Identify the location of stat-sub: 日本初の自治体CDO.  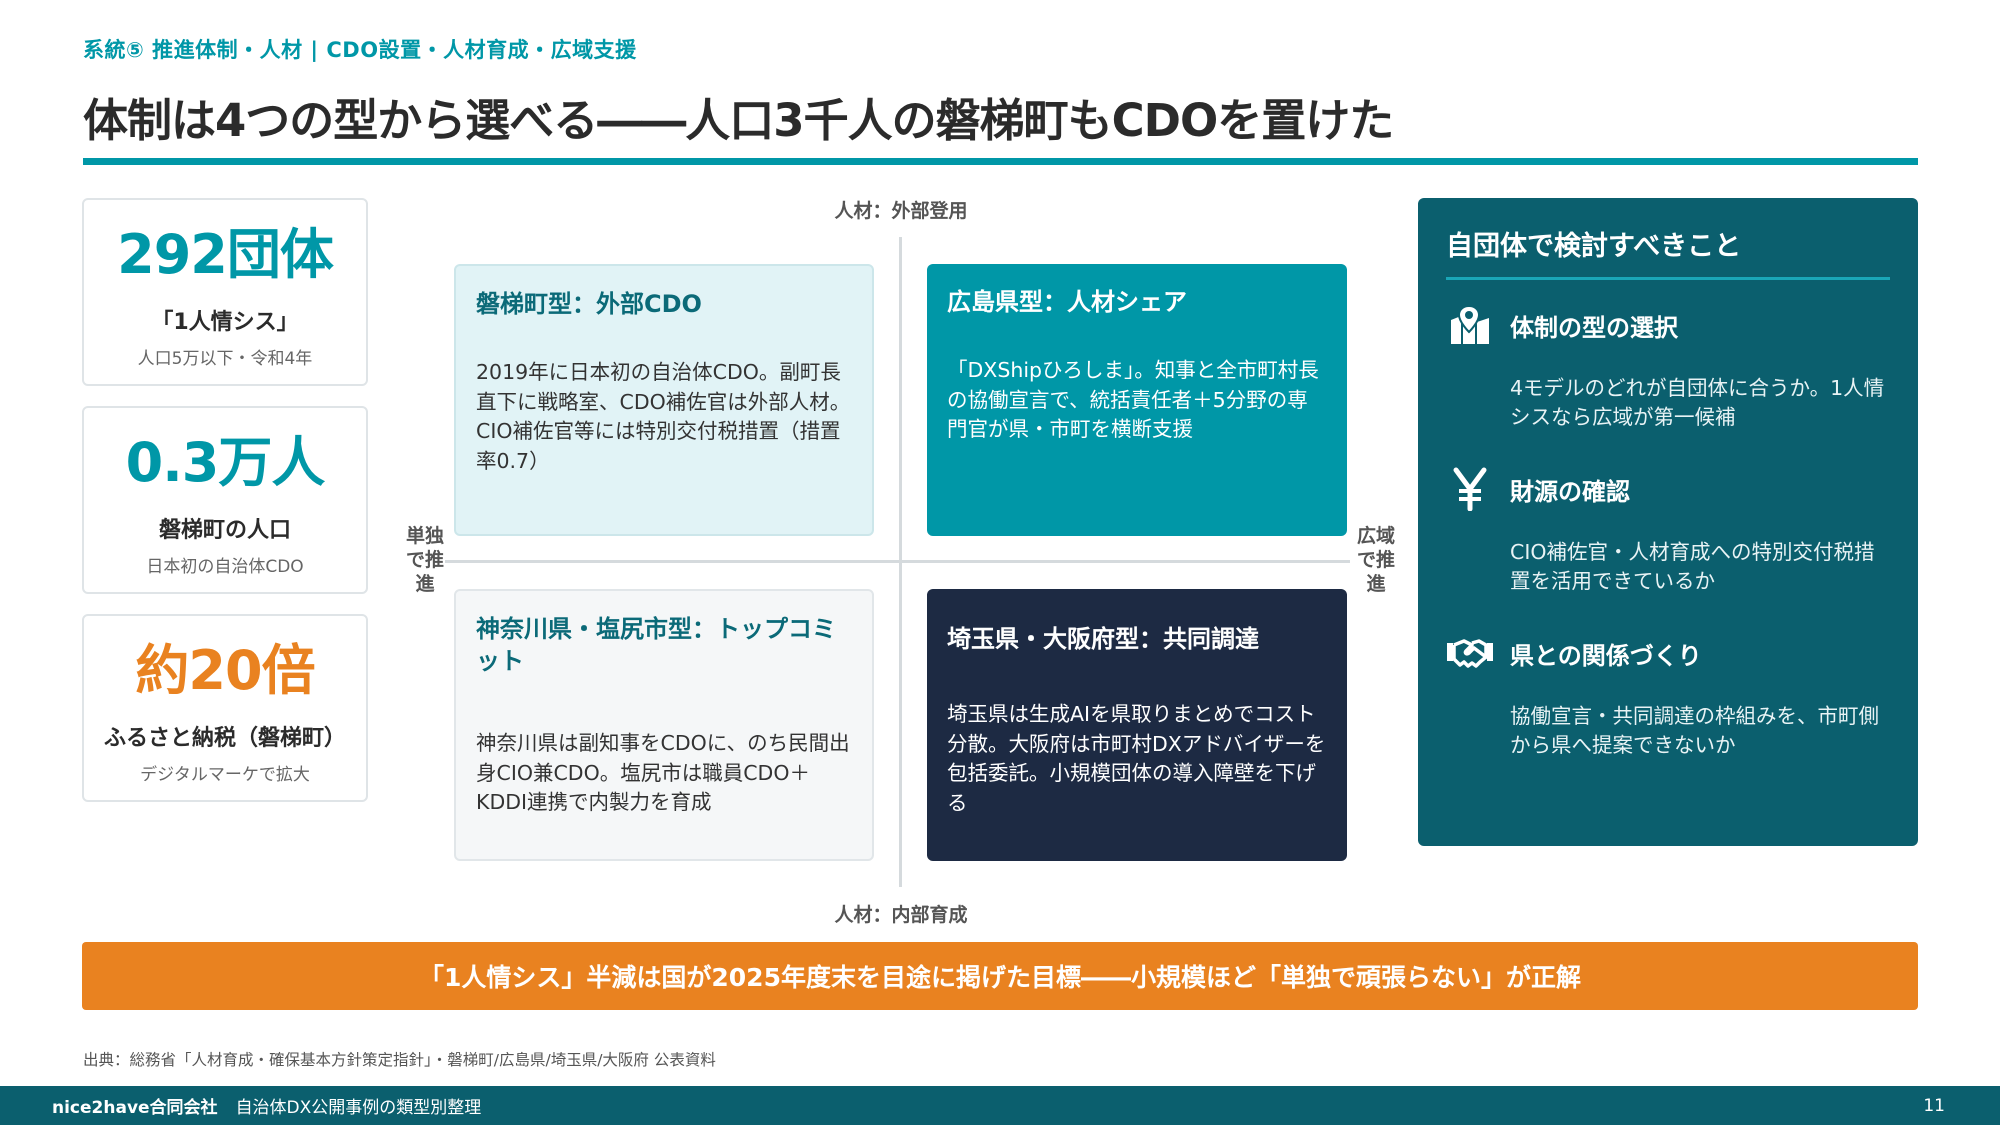
(225, 567).